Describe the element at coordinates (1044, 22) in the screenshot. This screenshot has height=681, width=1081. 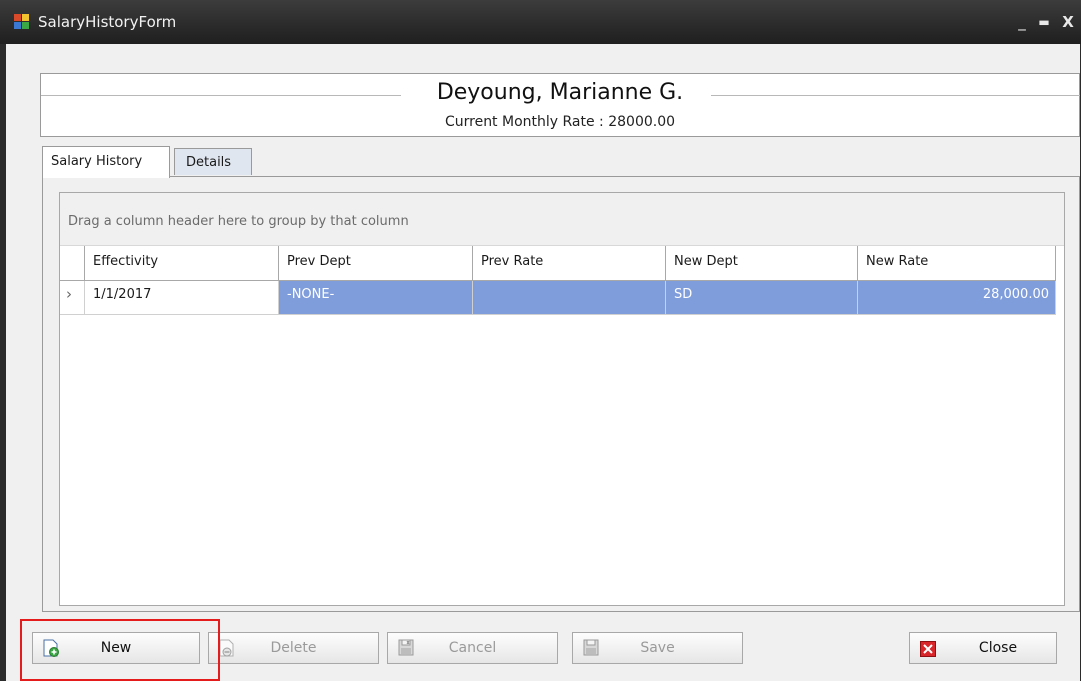
I see `maximize-button: ▬` at that location.